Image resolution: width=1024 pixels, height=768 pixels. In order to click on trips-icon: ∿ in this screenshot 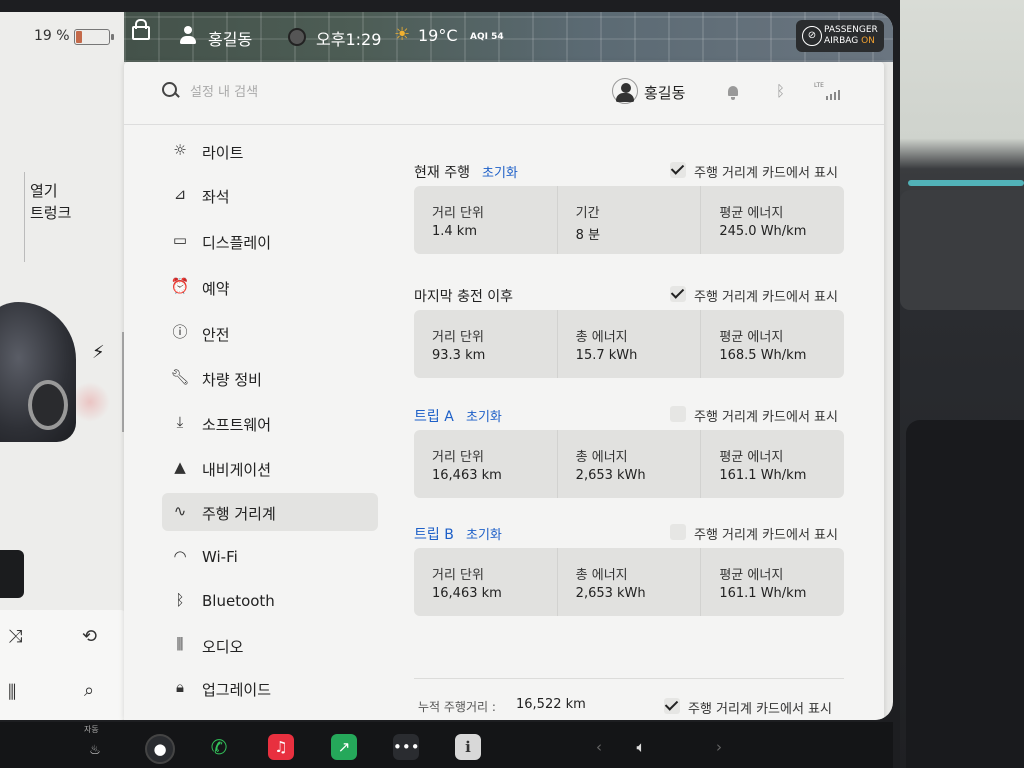, I will do `click(180, 511)`.